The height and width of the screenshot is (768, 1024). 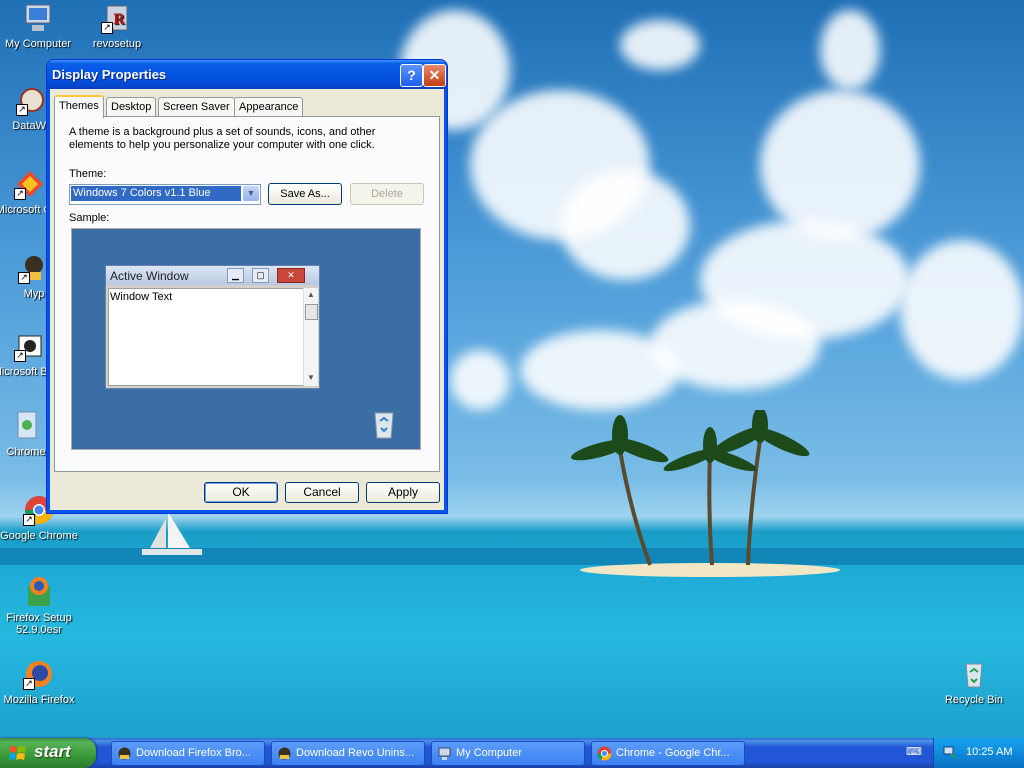 I want to click on maximize-icon: ▢, so click(x=260, y=275).